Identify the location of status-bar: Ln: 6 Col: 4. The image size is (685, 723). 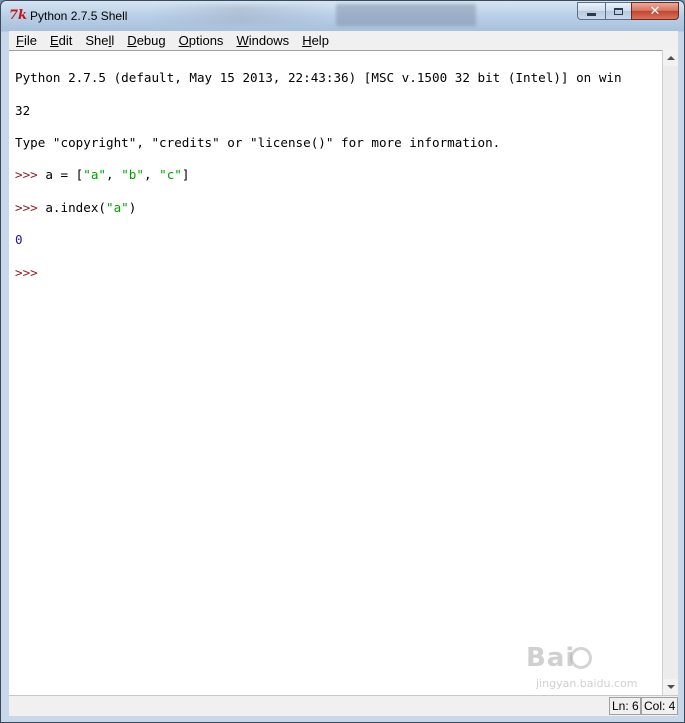
(343, 705).